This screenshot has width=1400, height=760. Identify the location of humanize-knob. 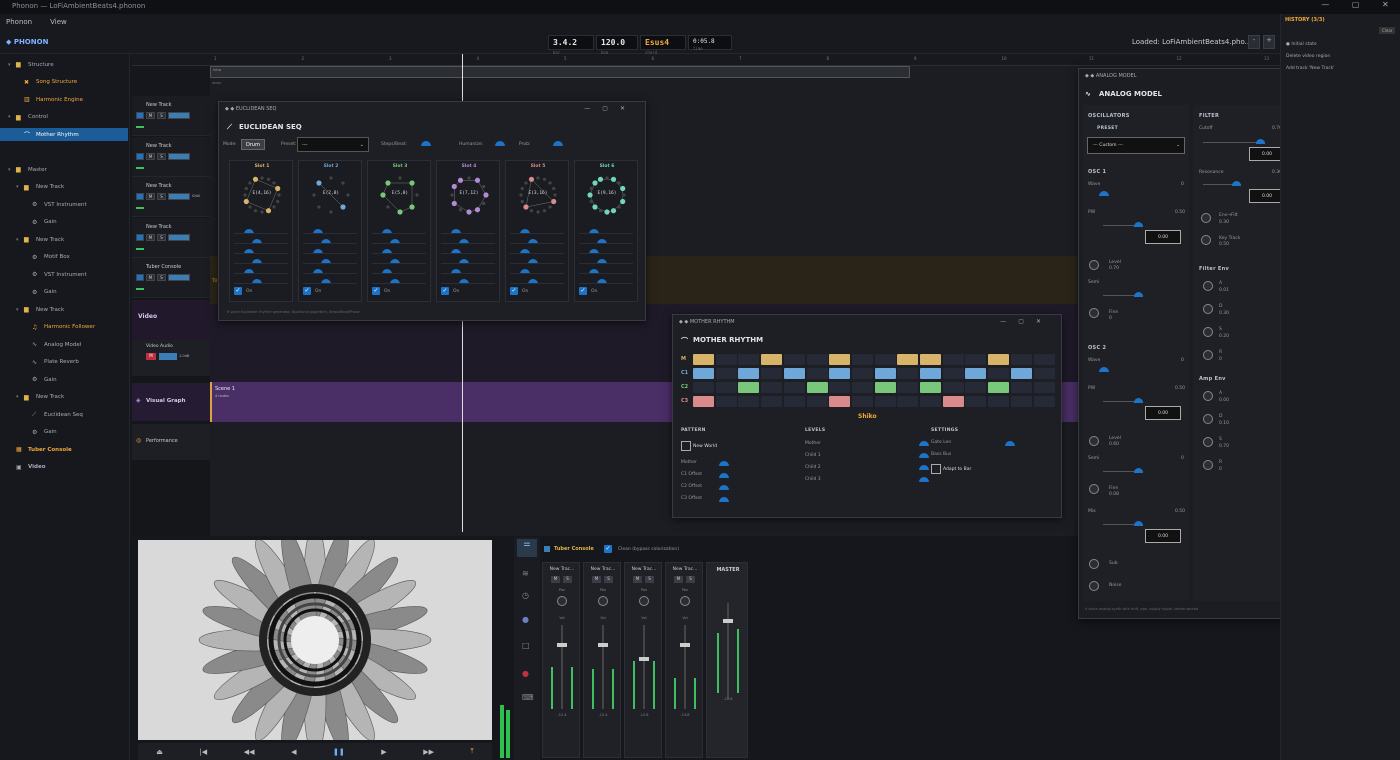
(500, 143).